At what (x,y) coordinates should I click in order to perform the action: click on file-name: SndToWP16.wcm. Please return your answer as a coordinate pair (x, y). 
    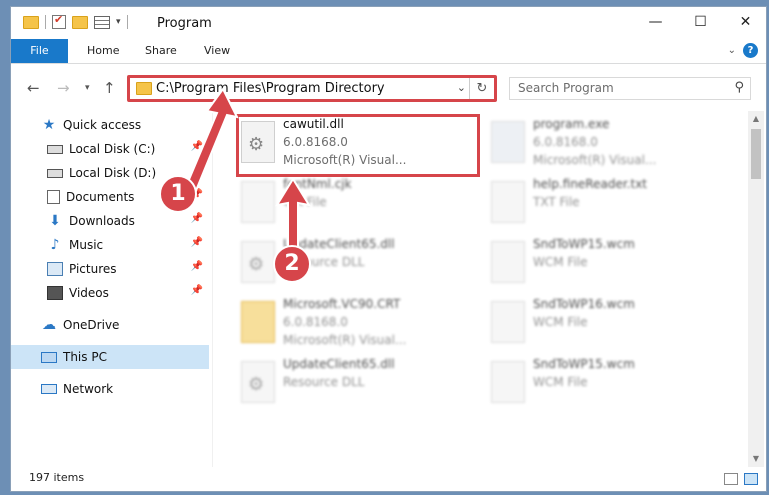
    Looking at the image, I should click on (584, 304).